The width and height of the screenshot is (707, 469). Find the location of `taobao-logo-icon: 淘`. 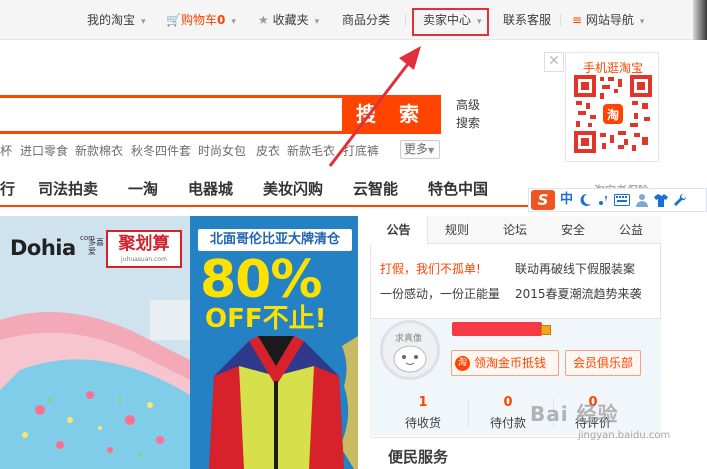

taobao-logo-icon: 淘 is located at coordinates (612, 115).